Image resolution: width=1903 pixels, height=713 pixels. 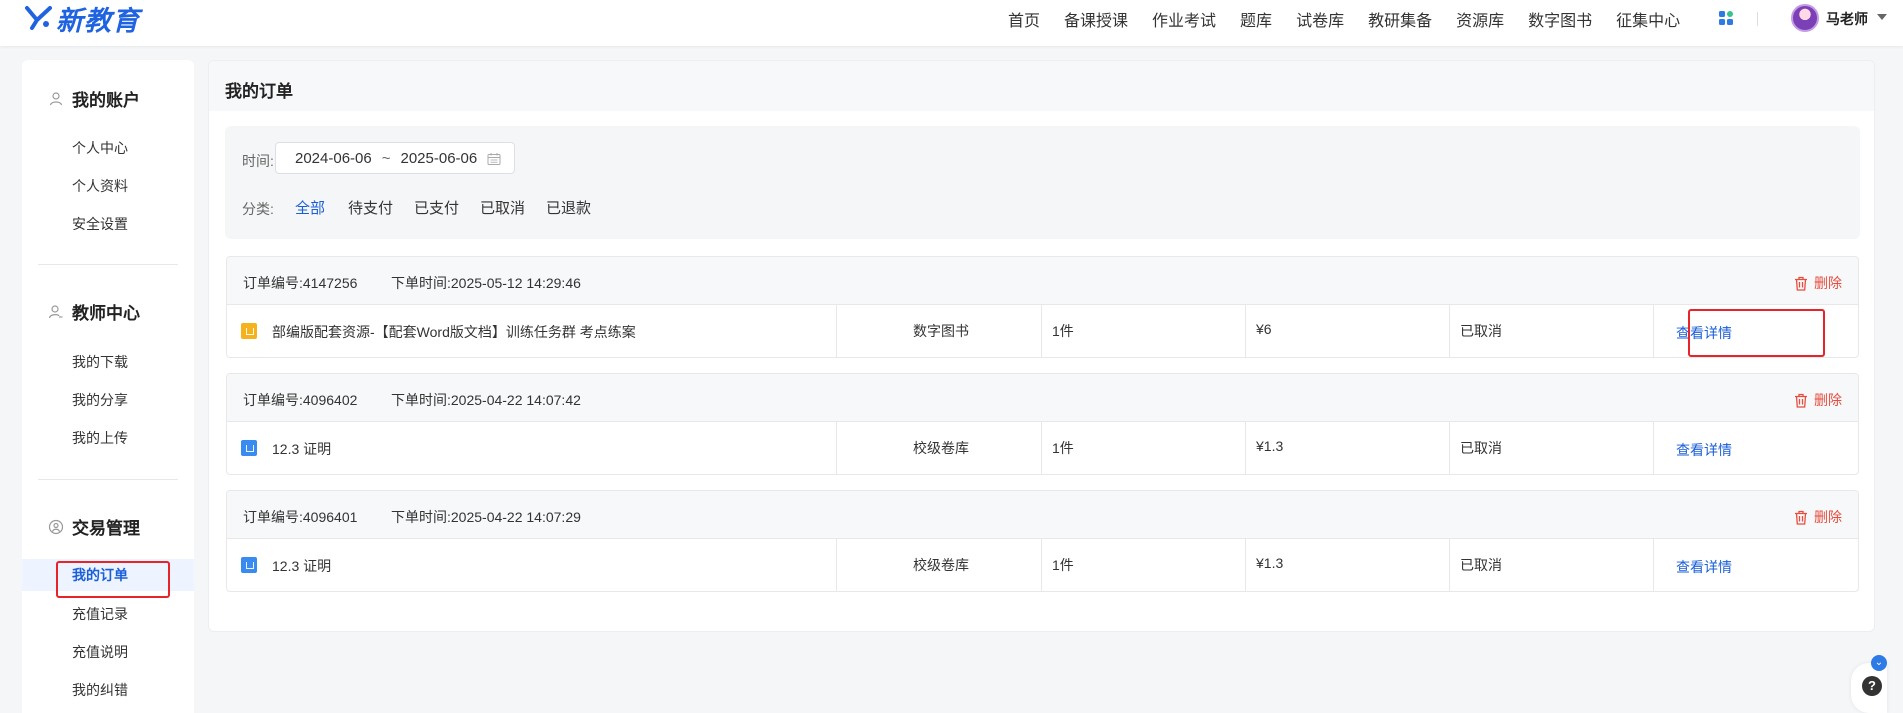 I want to click on calendar-icon, so click(x=494, y=159).